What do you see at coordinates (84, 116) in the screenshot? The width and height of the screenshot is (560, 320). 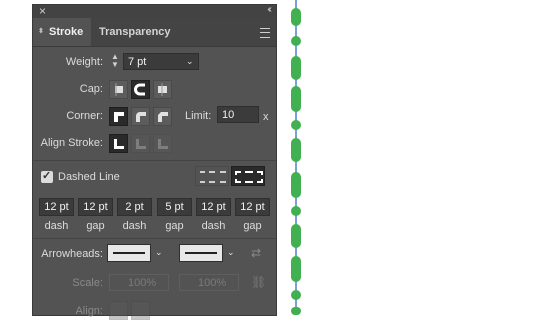 I see `corner-label: Corner:` at bounding box center [84, 116].